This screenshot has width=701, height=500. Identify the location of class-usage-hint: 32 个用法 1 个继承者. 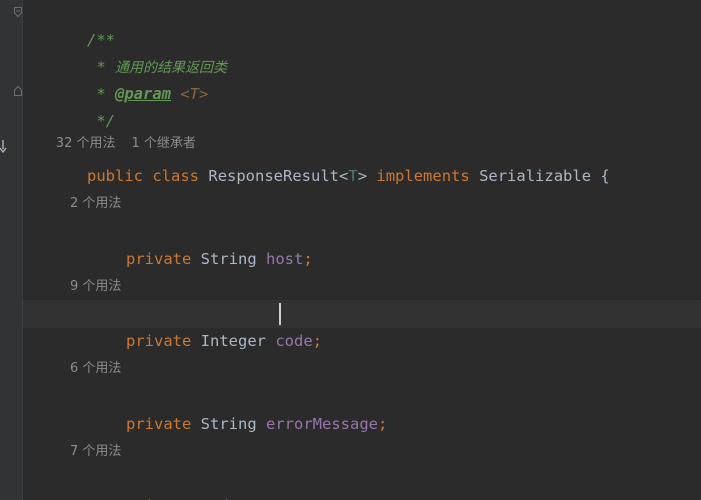
(113, 131).